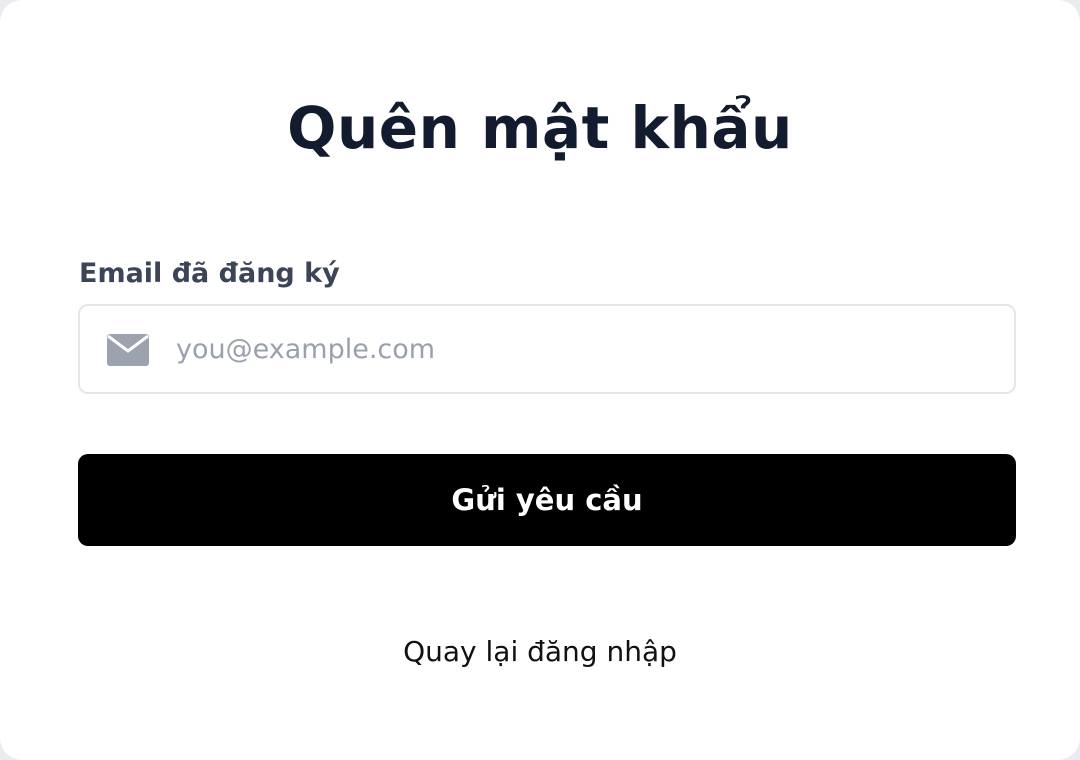 Image resolution: width=1080 pixels, height=760 pixels. Describe the element at coordinates (586, 349) in the screenshot. I see `email-input` at that location.